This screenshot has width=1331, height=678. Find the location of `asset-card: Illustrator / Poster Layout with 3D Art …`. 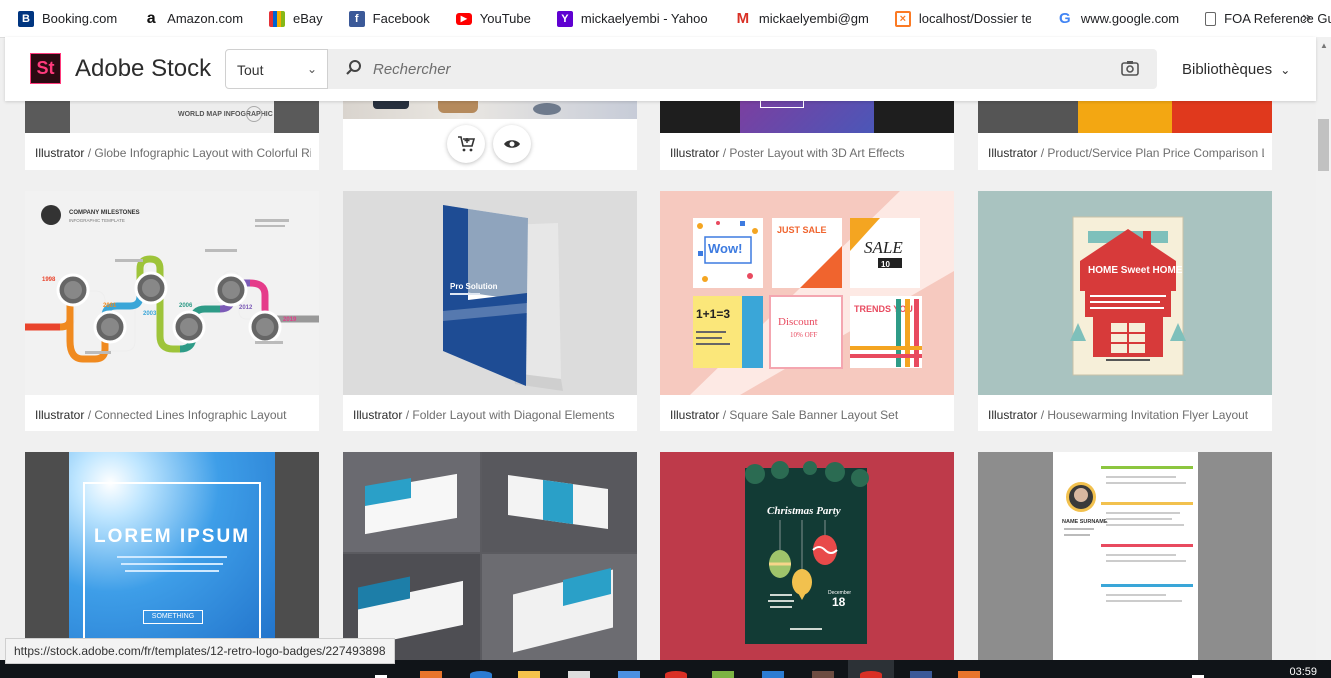

asset-card: Illustrator / Poster Layout with 3D Art … is located at coordinates (807, 135).